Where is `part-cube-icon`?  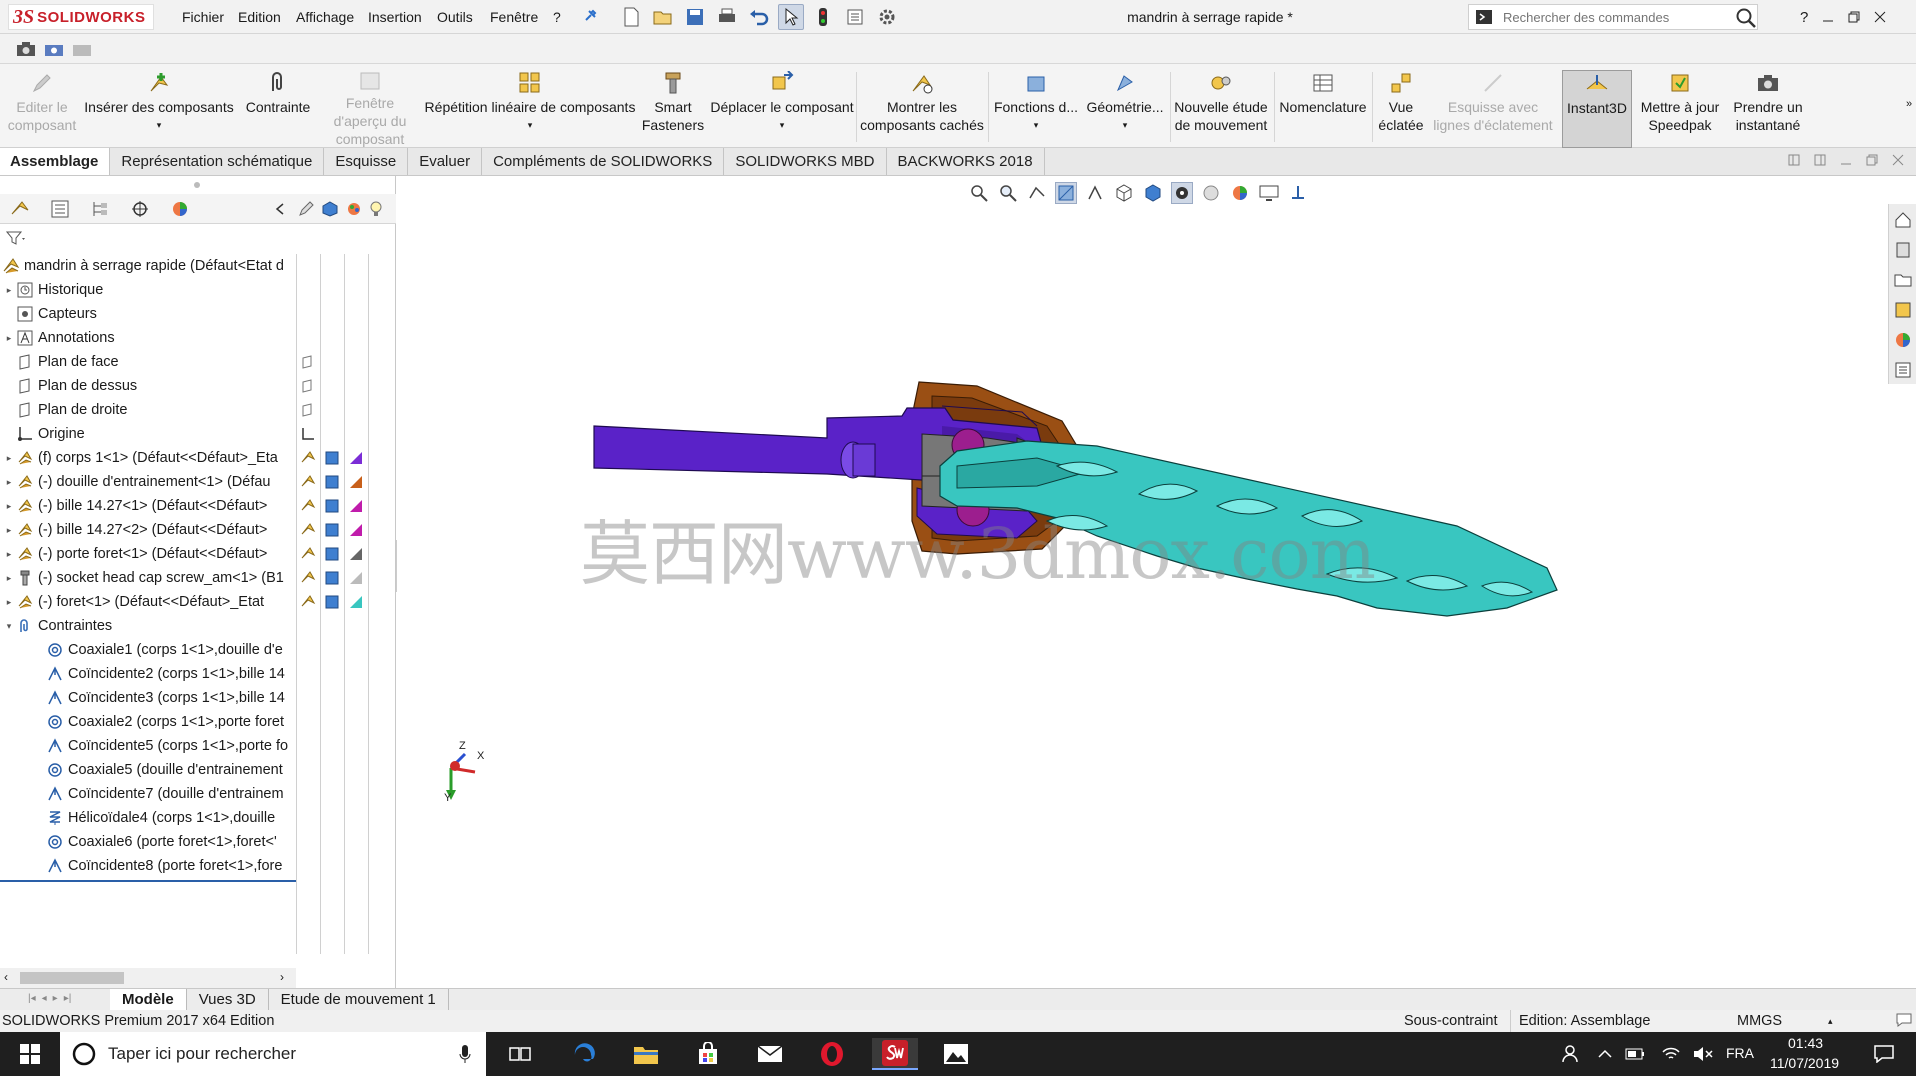 part-cube-icon is located at coordinates (330, 209).